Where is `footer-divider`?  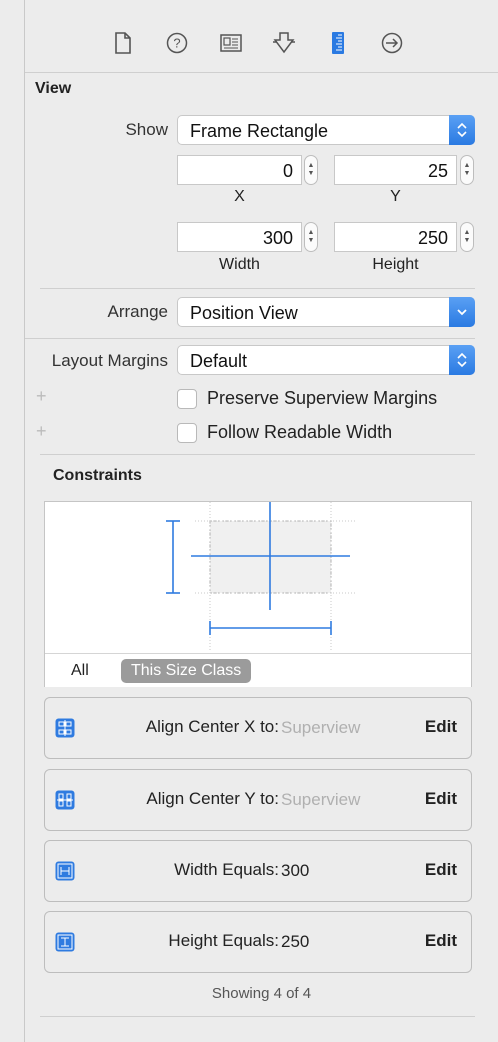
footer-divider is located at coordinates (257, 1016).